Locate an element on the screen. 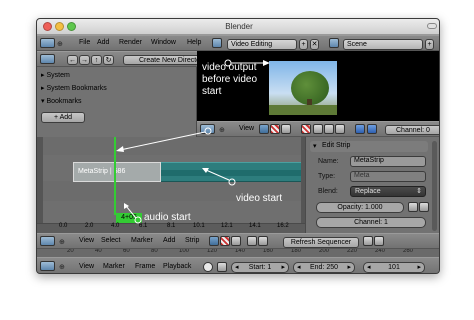 This screenshot has width=474, height=320. annotation-dot-preview is located at coordinates (208, 131).